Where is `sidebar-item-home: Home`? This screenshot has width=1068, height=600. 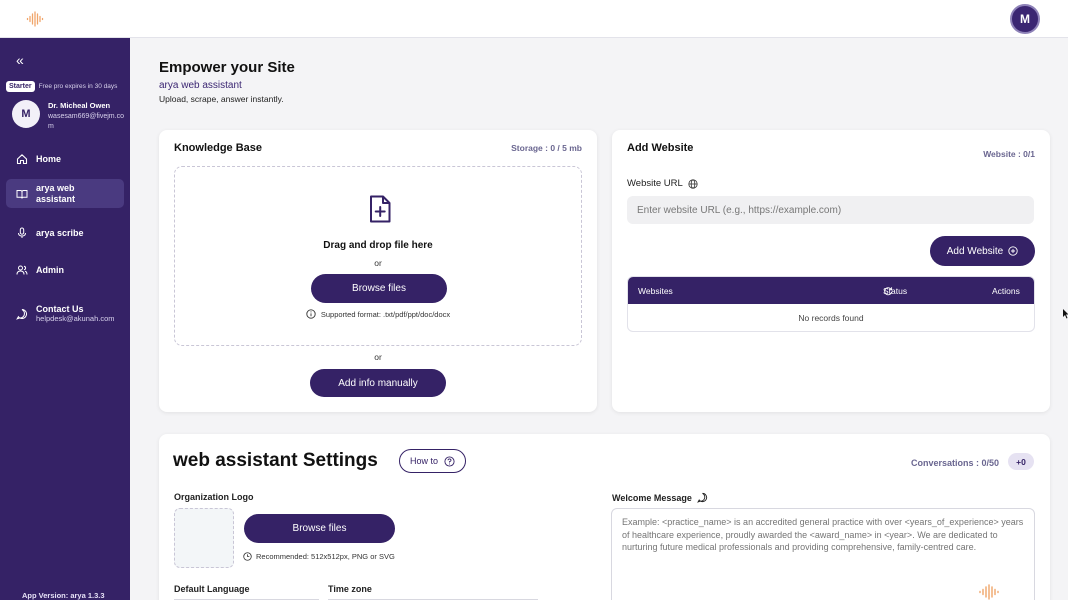
sidebar-item-home: Home is located at coordinates (65, 159).